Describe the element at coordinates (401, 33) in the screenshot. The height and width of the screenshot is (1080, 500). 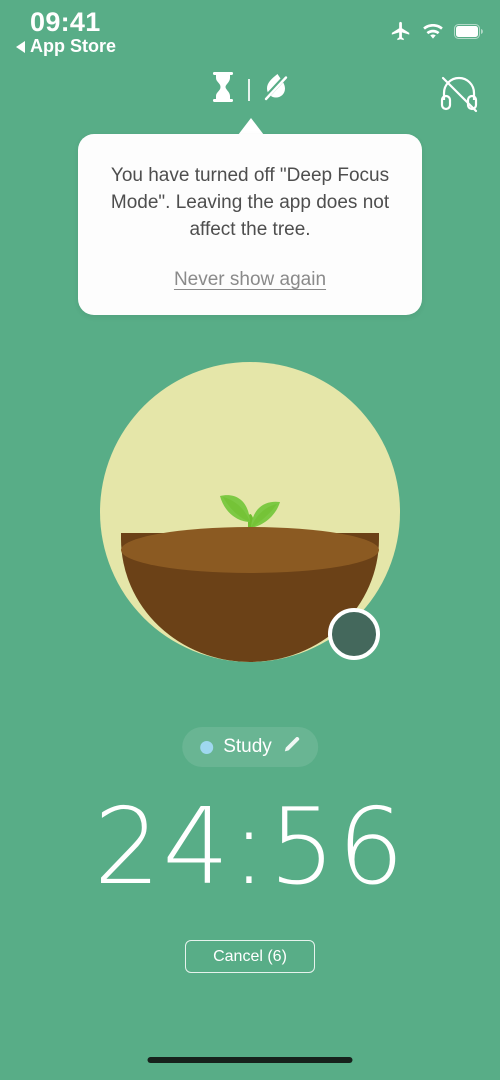
I see `airplane-mode-icon` at that location.